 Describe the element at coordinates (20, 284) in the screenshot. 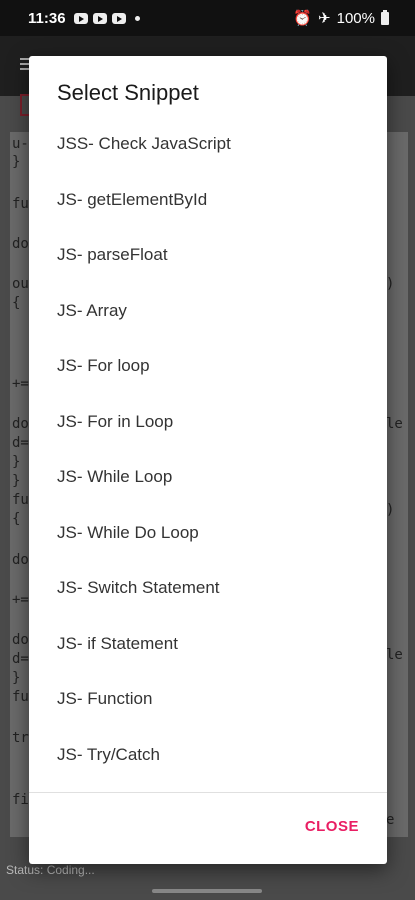

I see `code-line: ou` at that location.